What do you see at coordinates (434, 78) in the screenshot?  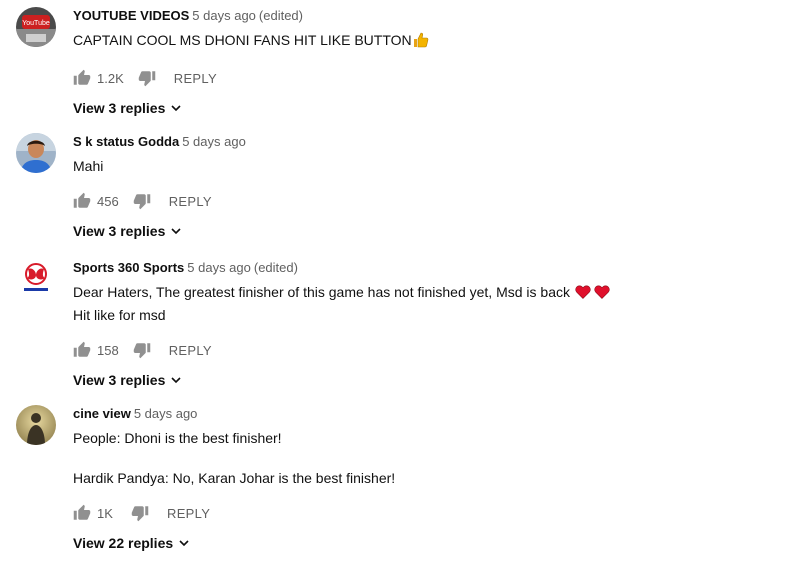 I see `comment-actions: 1.2K REPLY` at bounding box center [434, 78].